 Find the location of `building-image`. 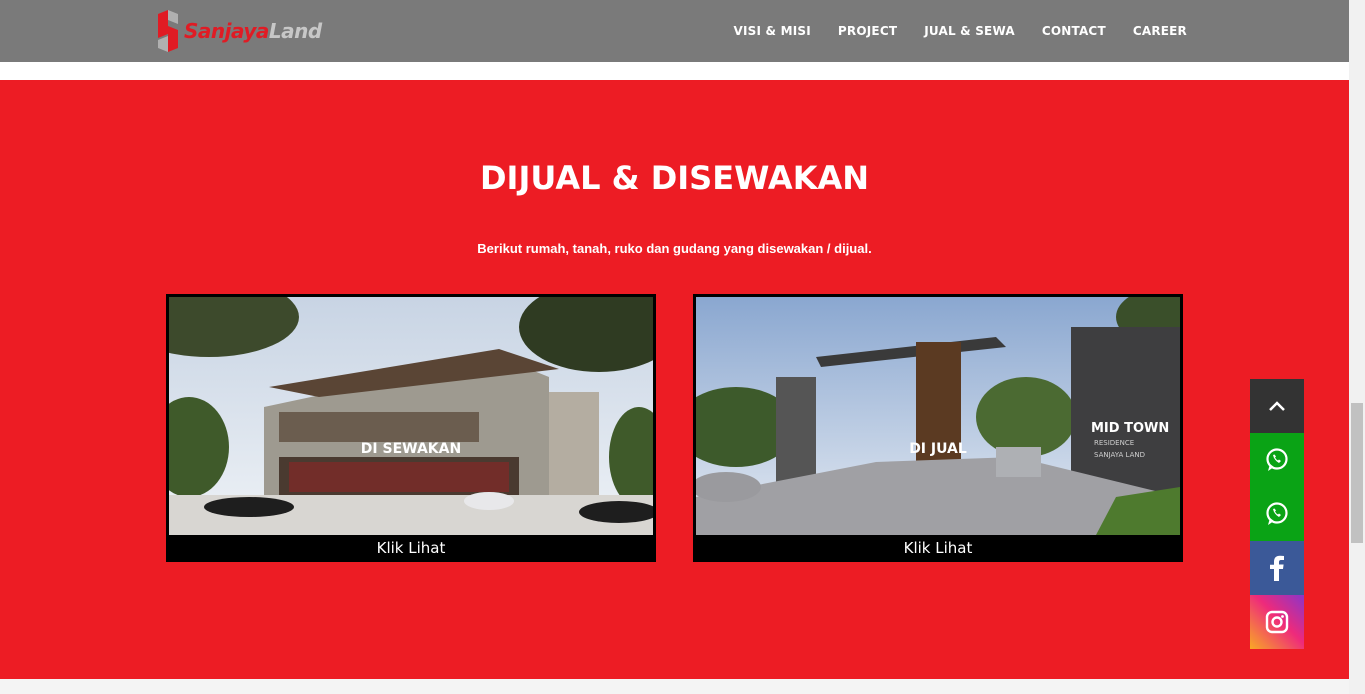

building-image is located at coordinates (411, 416).